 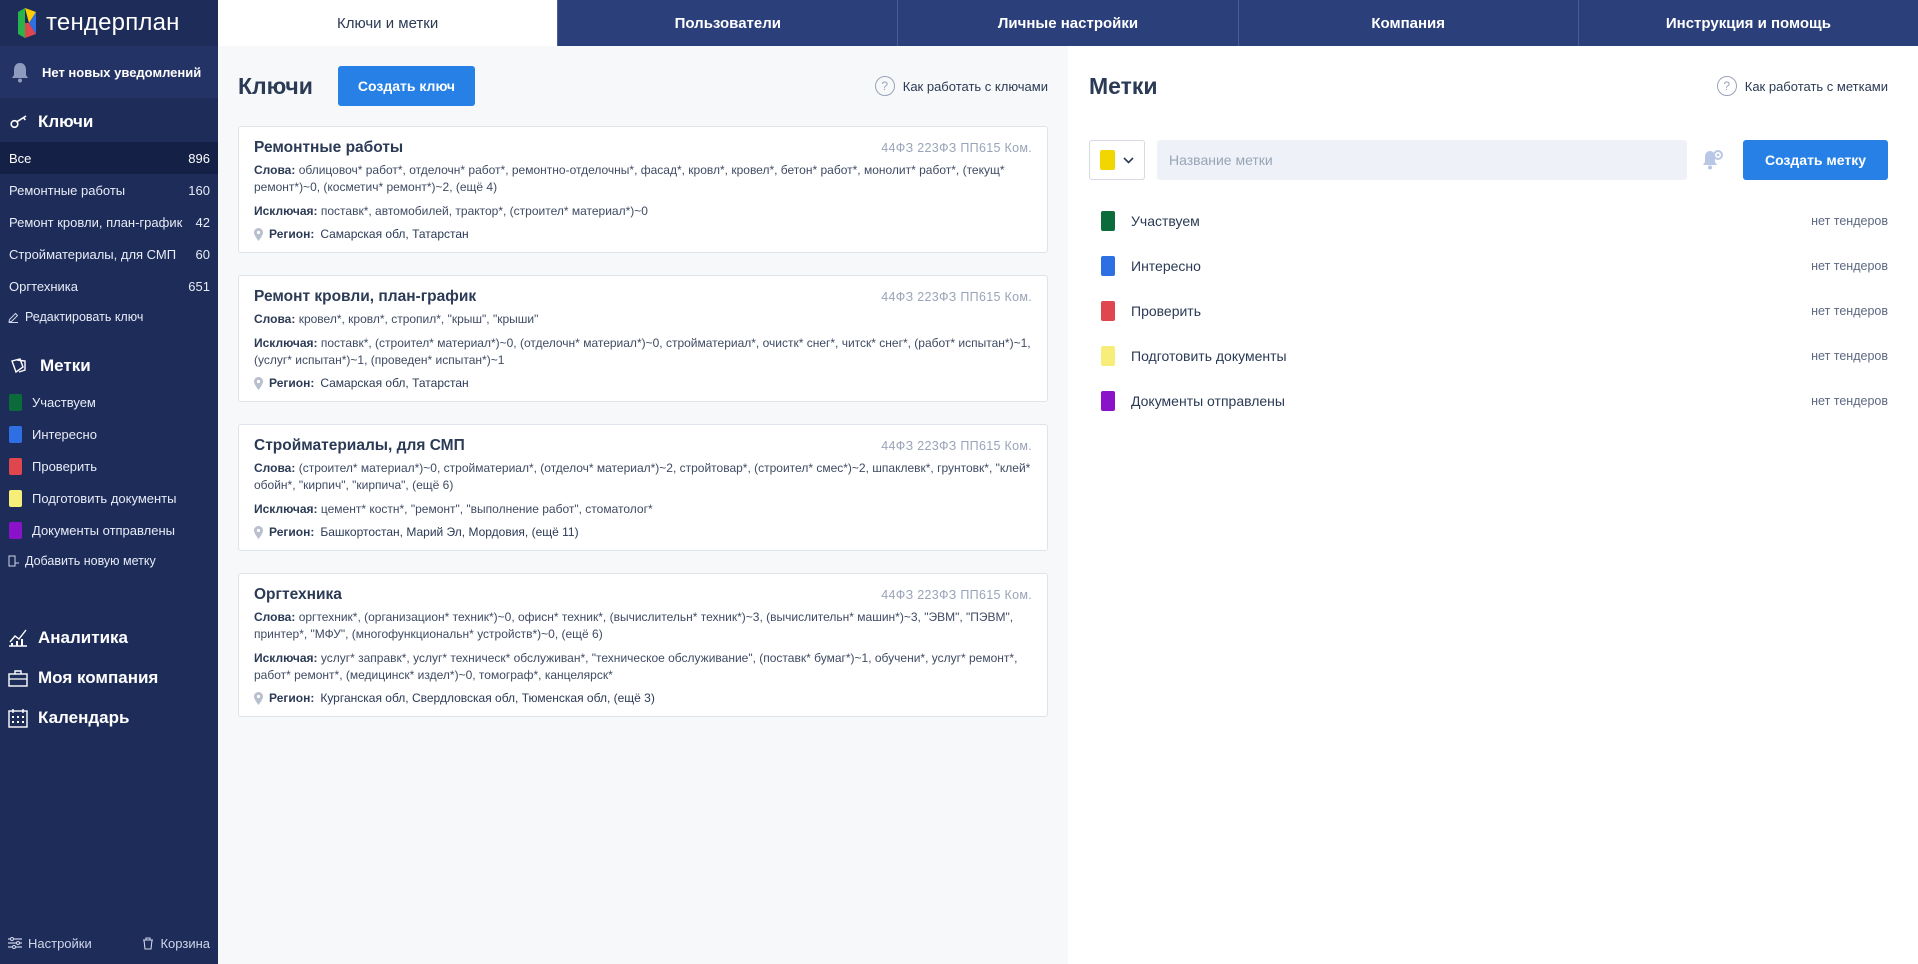 I want to click on tag-name-input, so click(x=1422, y=160).